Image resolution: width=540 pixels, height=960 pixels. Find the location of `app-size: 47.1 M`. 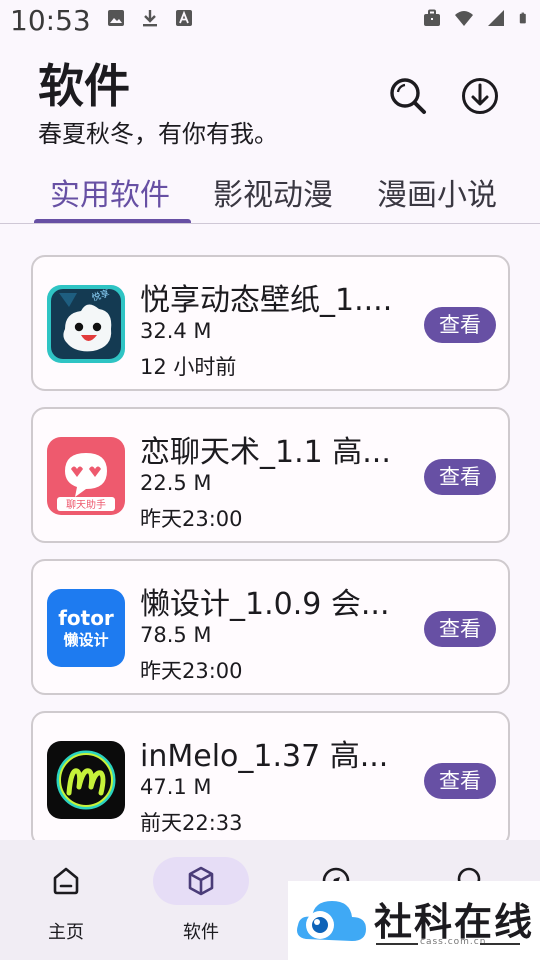

app-size: 47.1 M is located at coordinates (176, 787).